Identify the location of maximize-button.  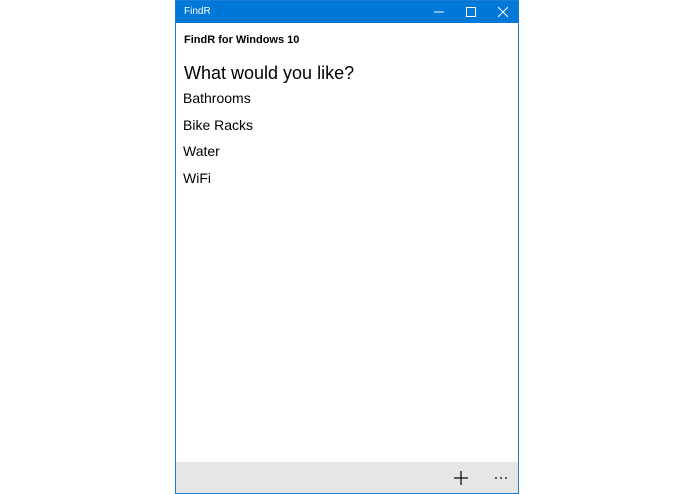
(471, 12).